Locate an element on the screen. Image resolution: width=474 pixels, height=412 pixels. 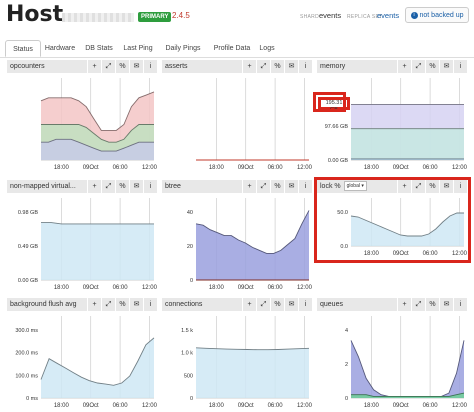
tab-logs: Logs is located at coordinates (267, 48).